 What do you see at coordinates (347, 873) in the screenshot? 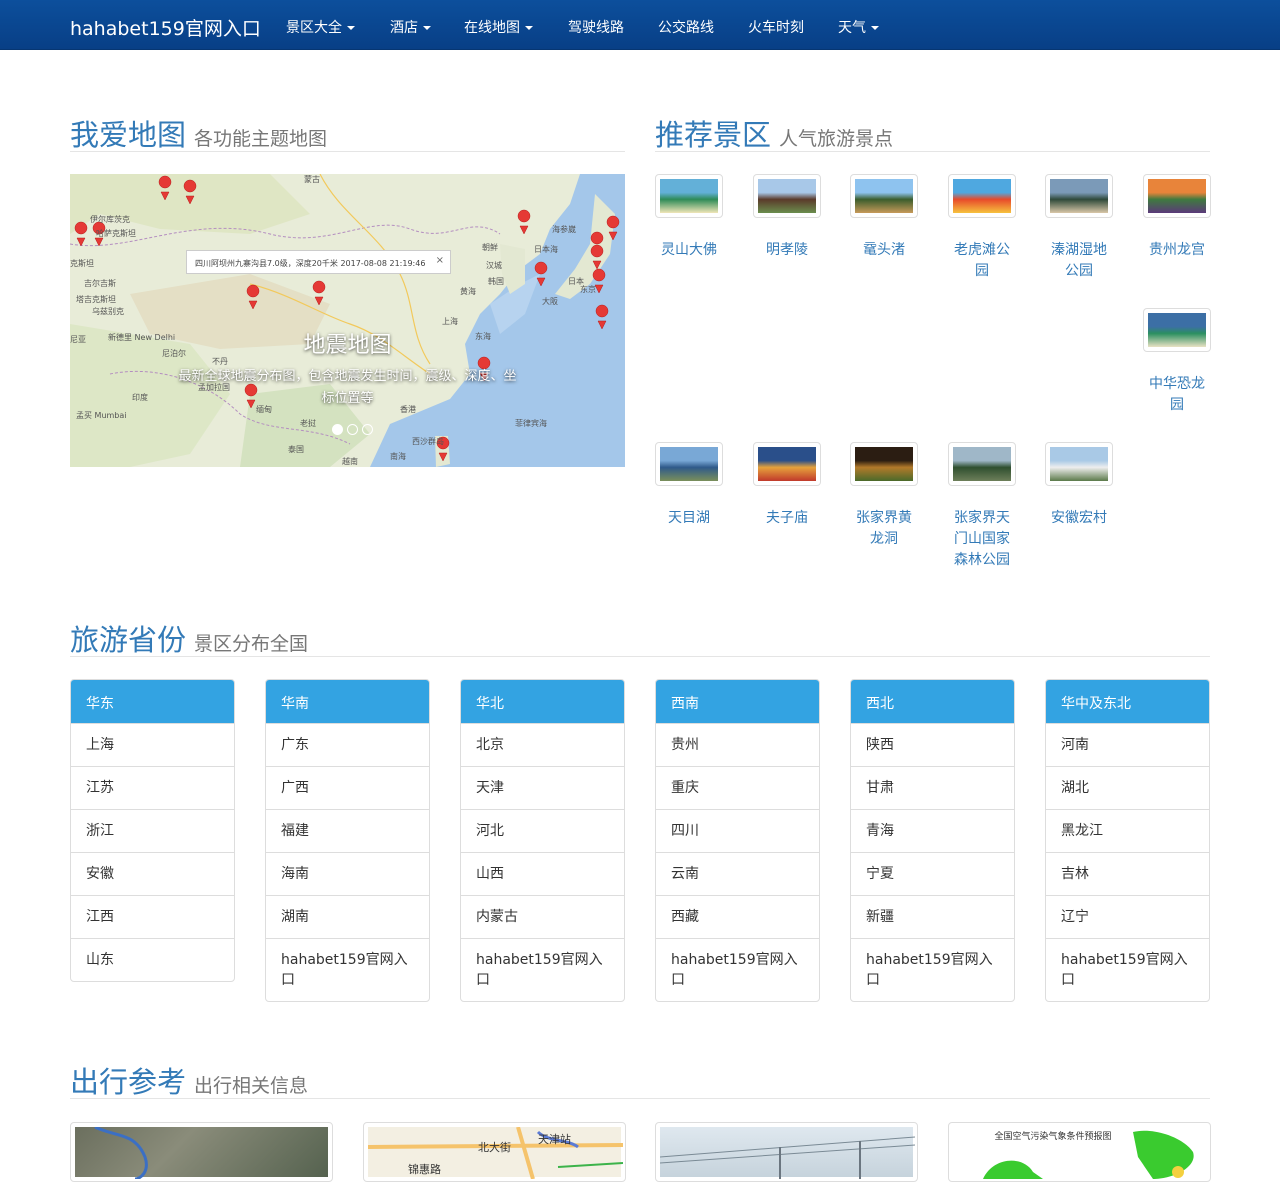
I see `province-link: 海南` at bounding box center [347, 873].